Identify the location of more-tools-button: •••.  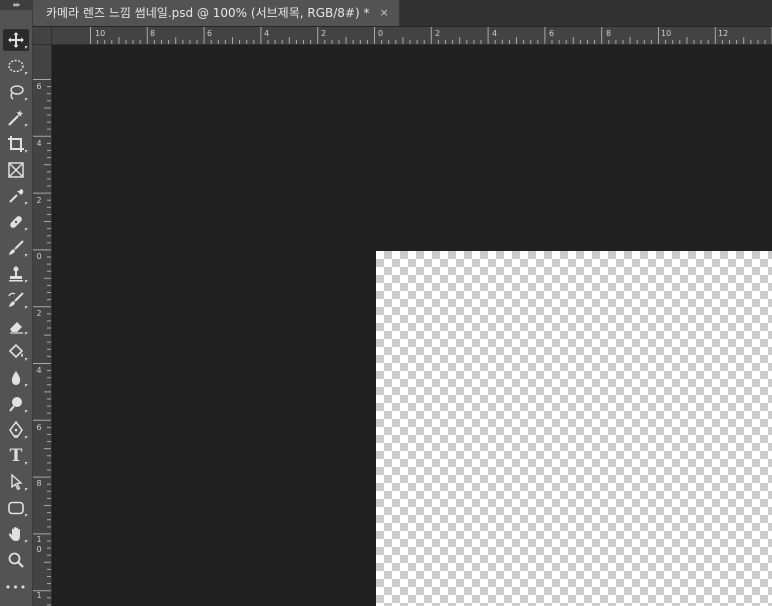
(16, 587).